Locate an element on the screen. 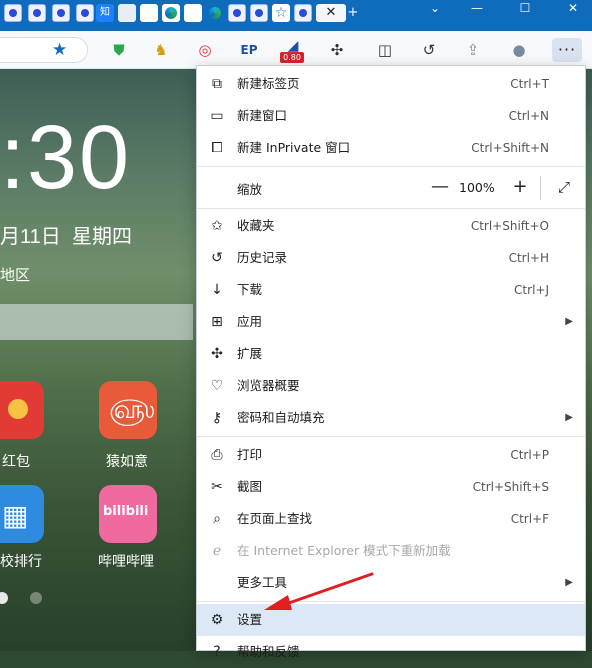  menu-item-more-tools: 更多工具 ▶ is located at coordinates (391, 583).